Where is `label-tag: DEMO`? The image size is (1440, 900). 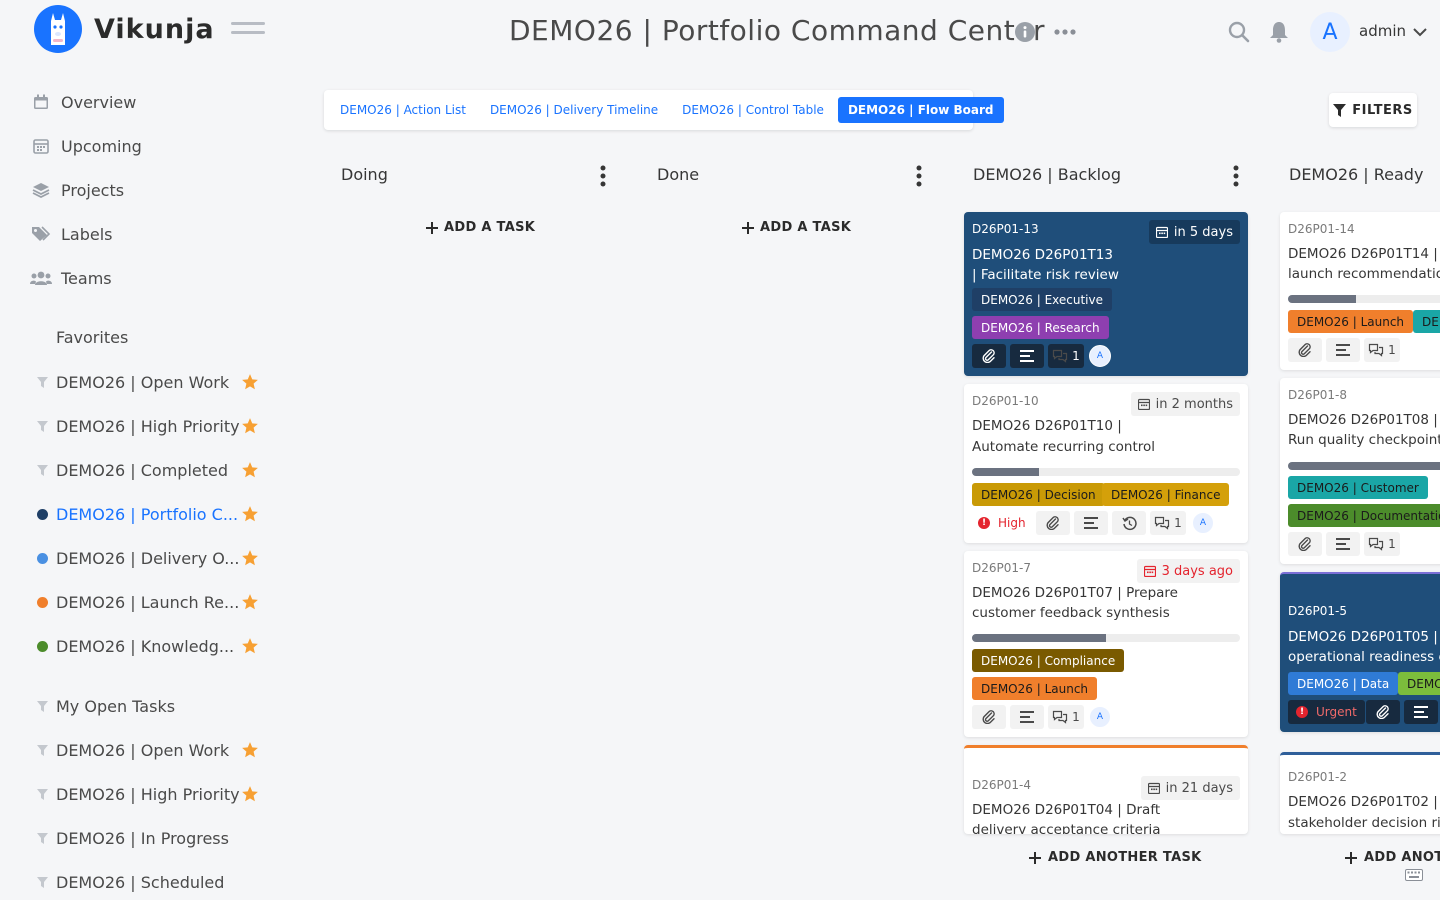 label-tag: DEMO is located at coordinates (1419, 683).